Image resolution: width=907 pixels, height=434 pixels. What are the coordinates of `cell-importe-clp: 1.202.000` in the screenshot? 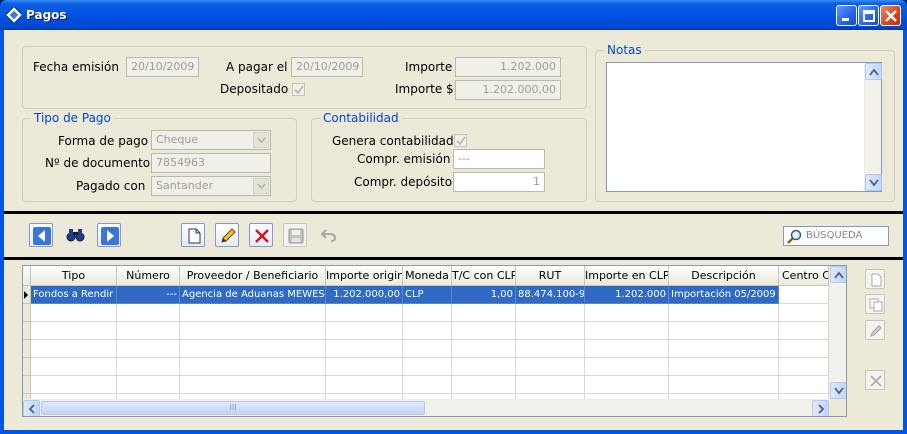 It's located at (627, 295).